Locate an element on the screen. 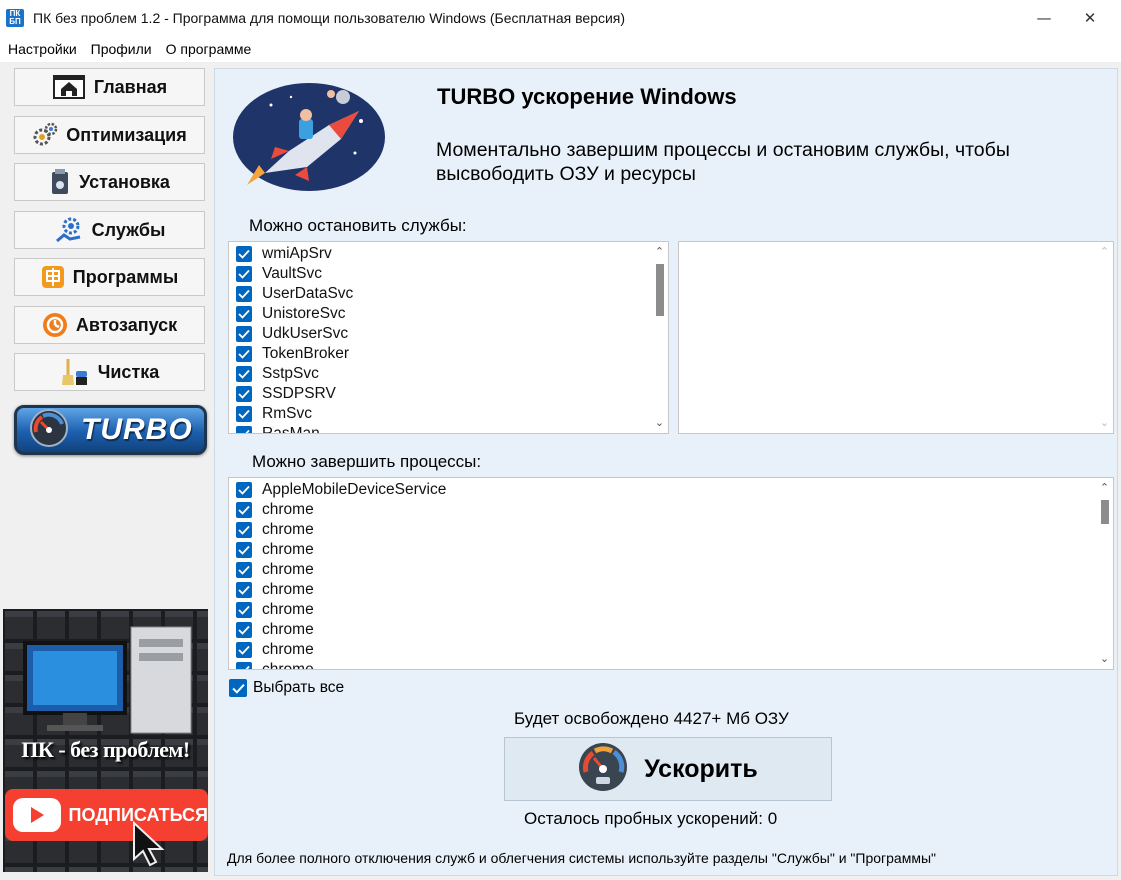 This screenshot has width=1121, height=880. list-item-label: SSDPSRV is located at coordinates (299, 393).